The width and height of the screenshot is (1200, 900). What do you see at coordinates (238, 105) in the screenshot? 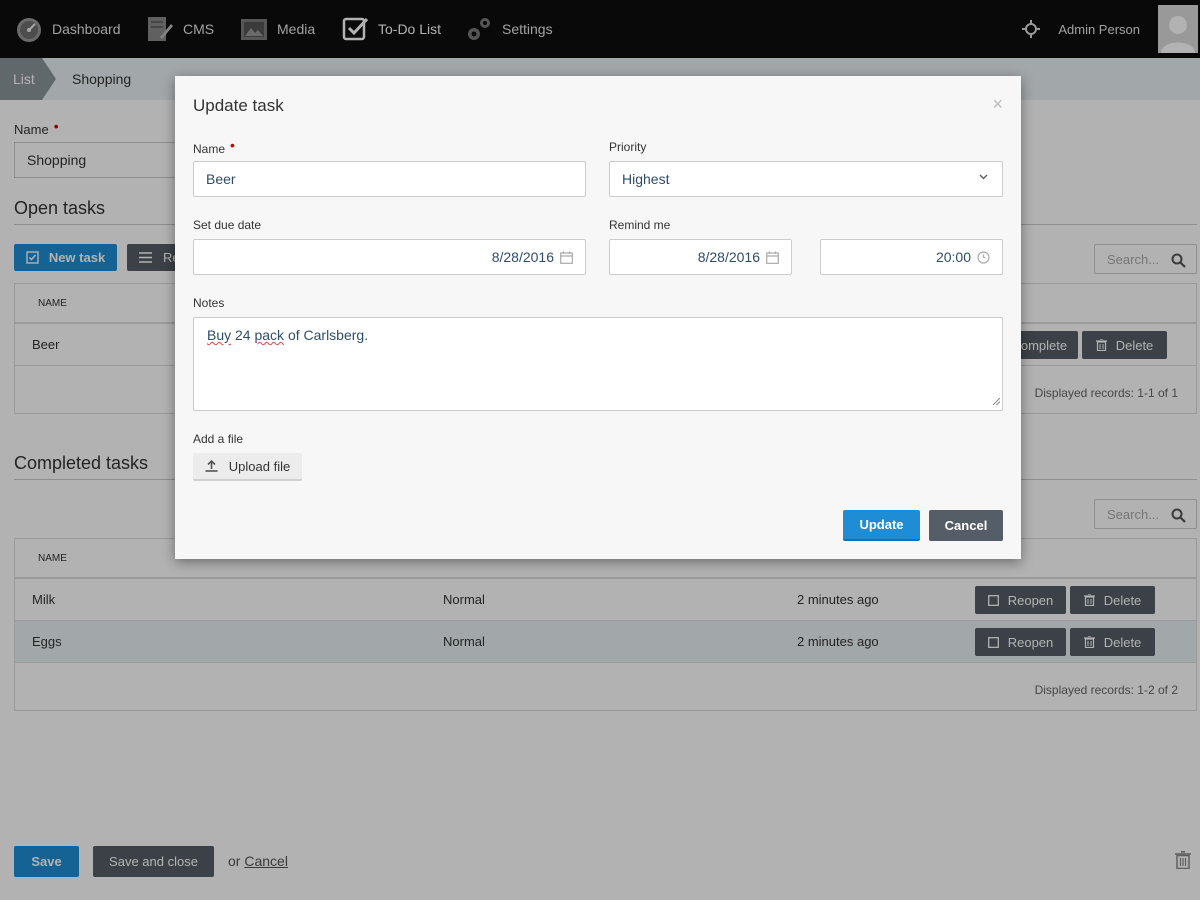
I see `dialog-title: Update task` at bounding box center [238, 105].